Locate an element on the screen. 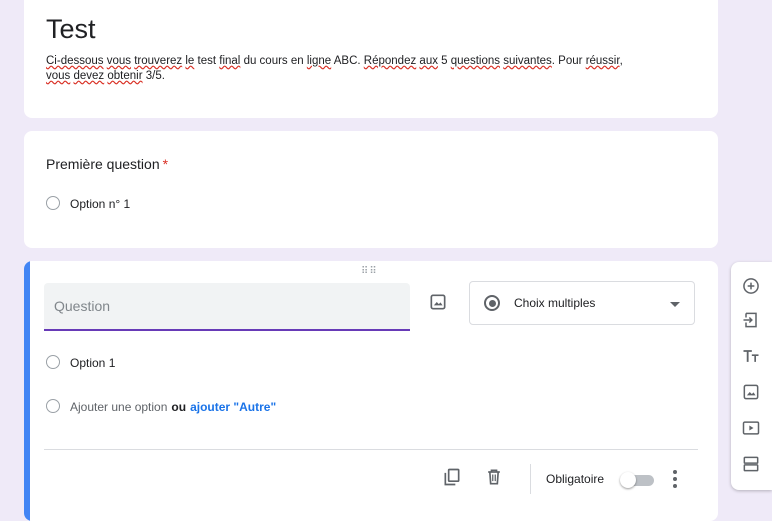 Image resolution: width=772 pixels, height=521 pixels. add-option-radio is located at coordinates (53, 406).